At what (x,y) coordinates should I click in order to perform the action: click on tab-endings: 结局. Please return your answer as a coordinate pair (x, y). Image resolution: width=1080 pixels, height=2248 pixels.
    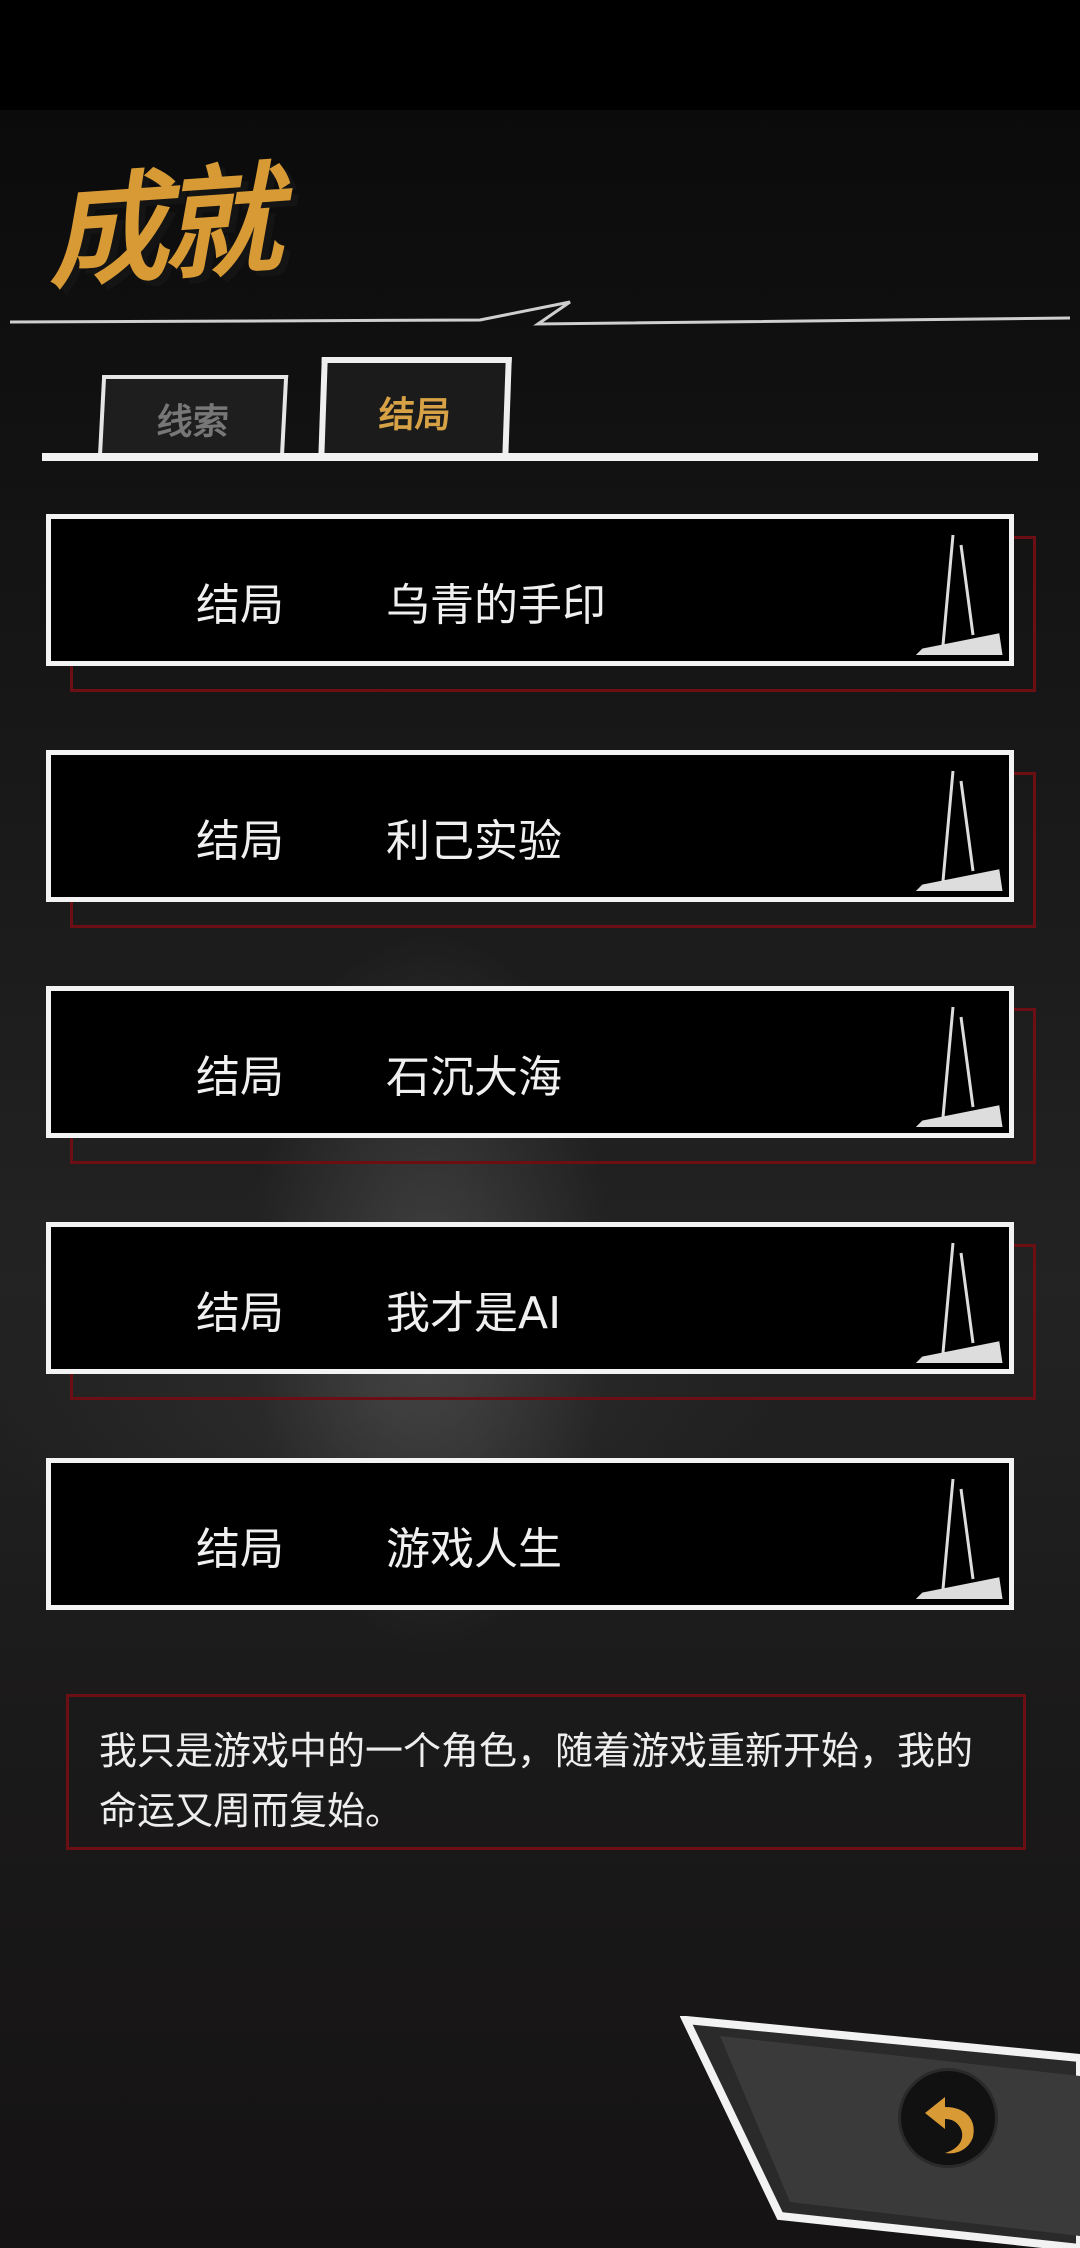
    Looking at the image, I should click on (415, 409).